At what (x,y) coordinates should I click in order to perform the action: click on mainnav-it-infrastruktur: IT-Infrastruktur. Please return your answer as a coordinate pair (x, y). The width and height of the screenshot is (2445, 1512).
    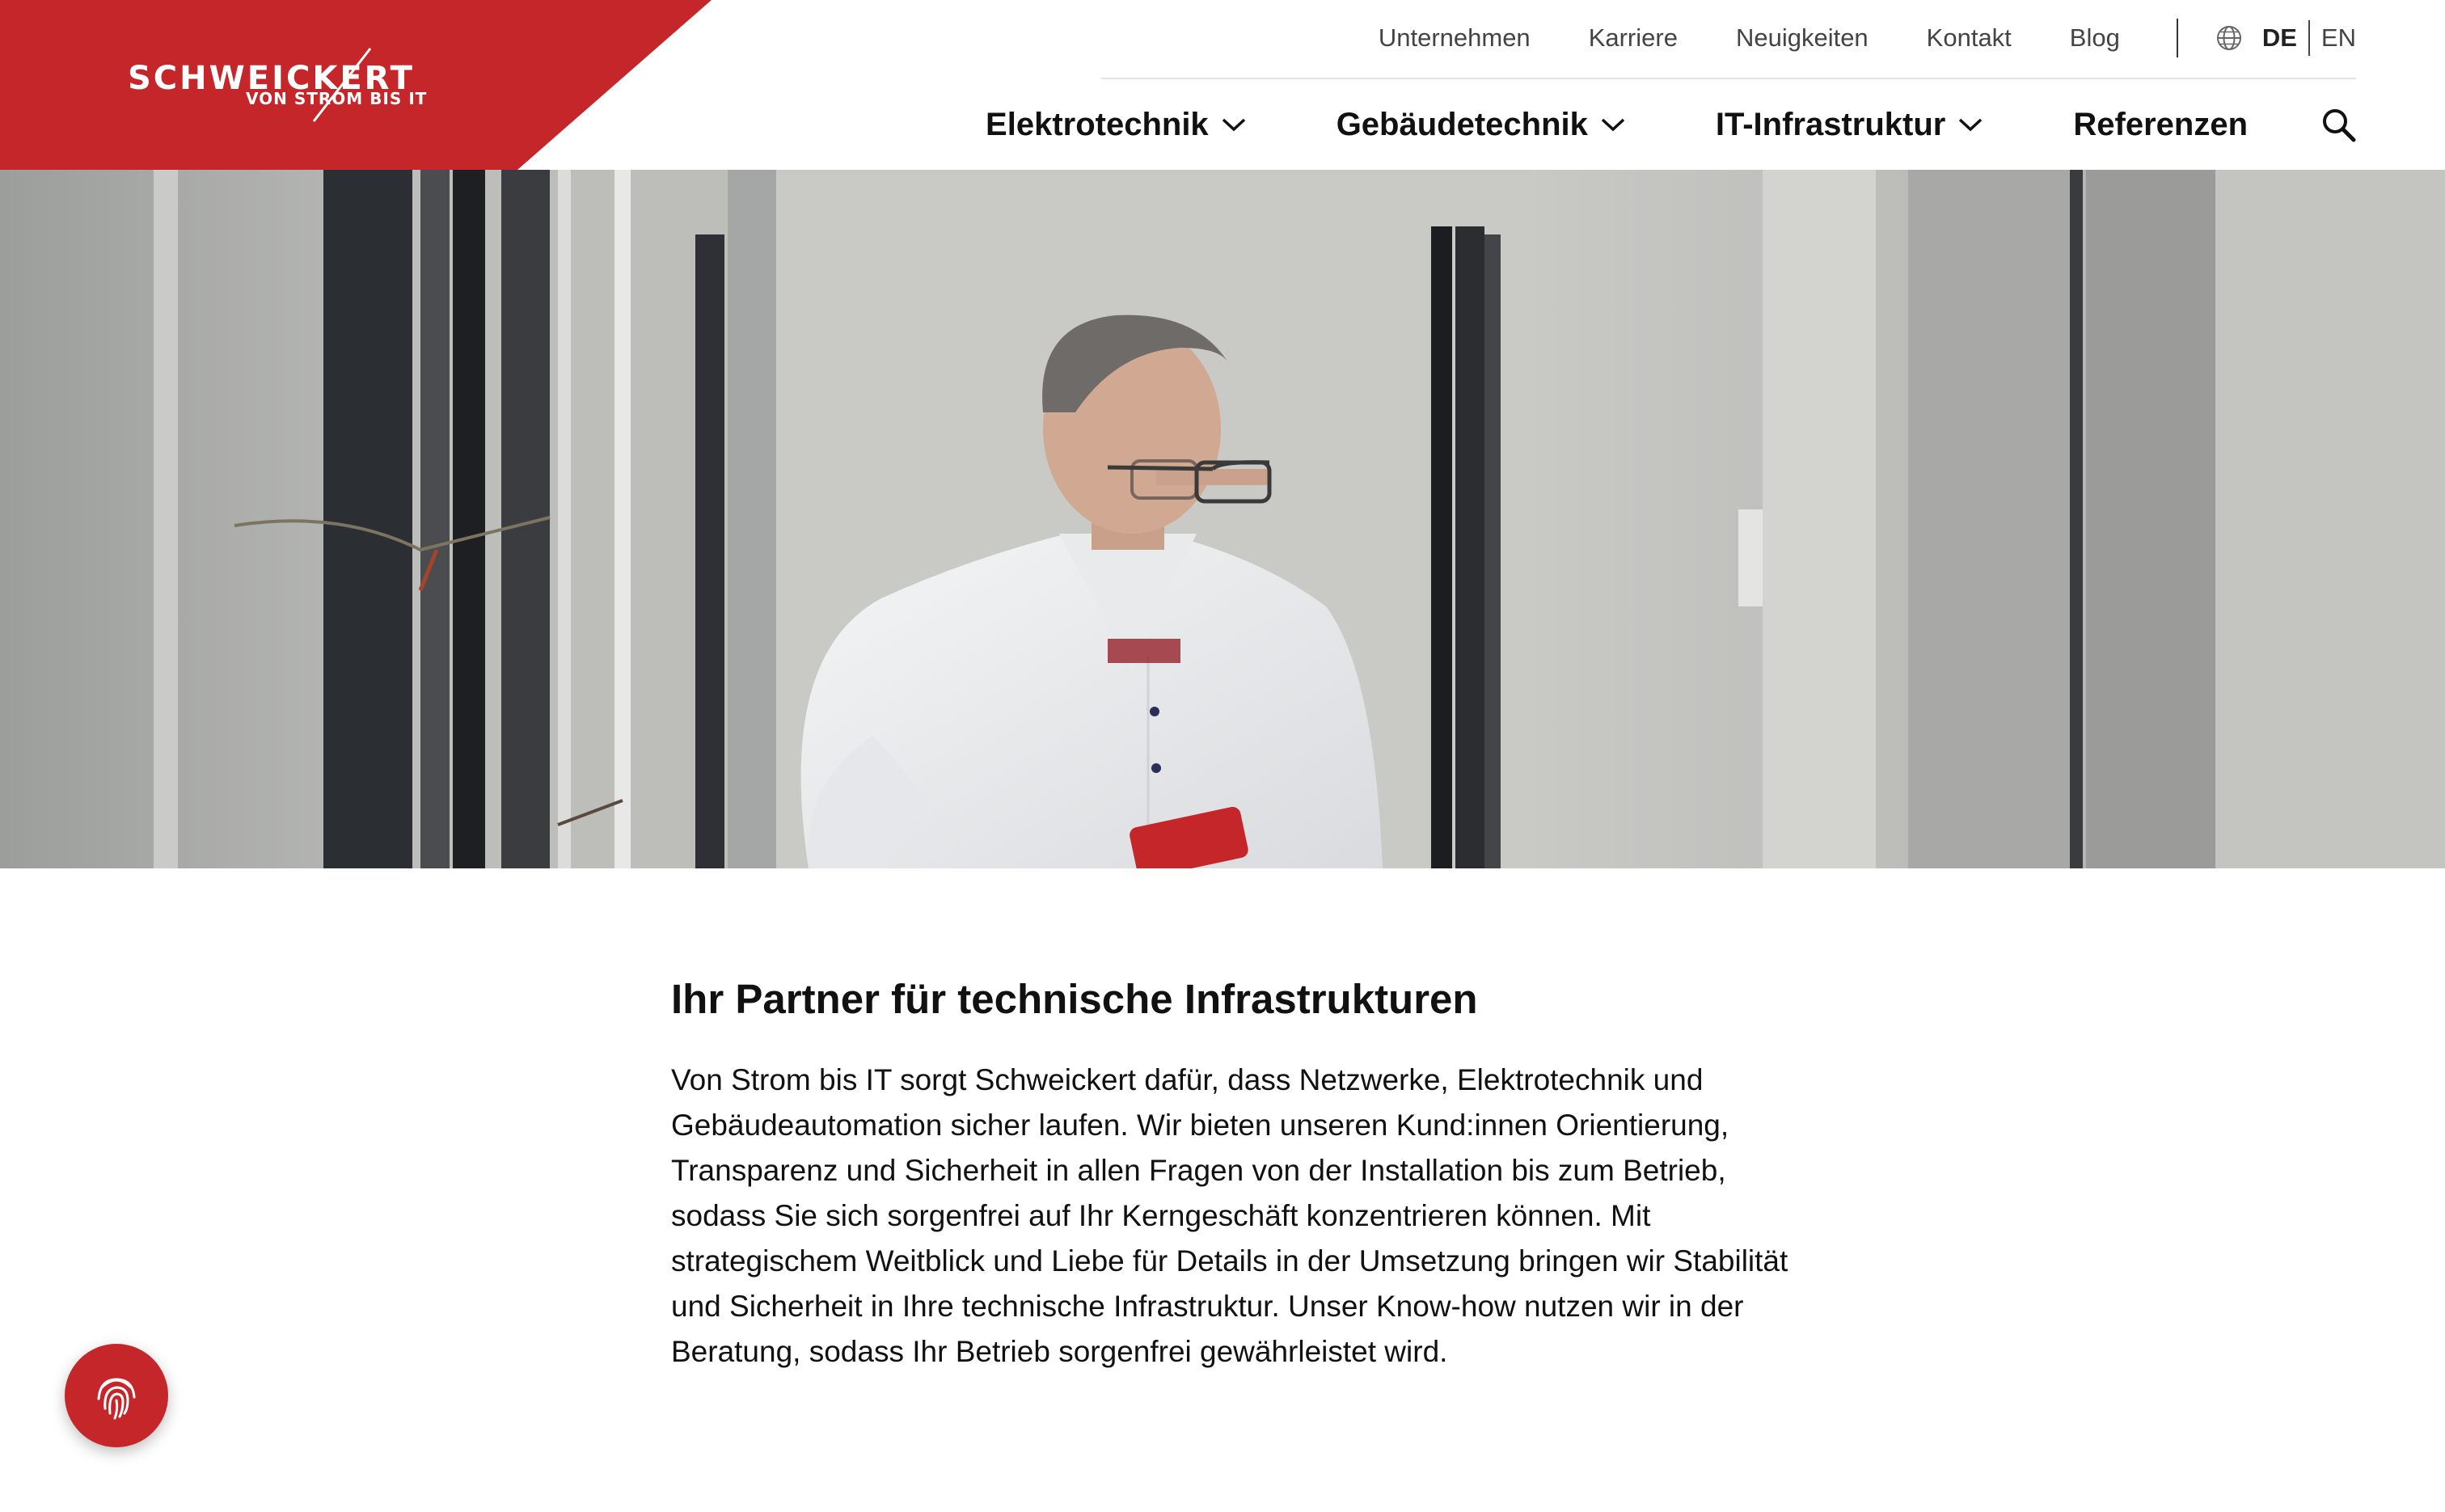
    Looking at the image, I should click on (1850, 125).